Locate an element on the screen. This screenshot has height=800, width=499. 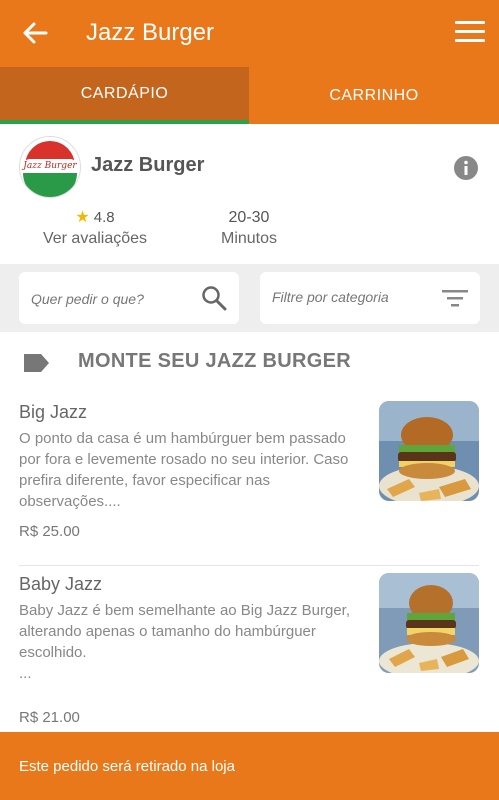
item-name: Baby Jazz is located at coordinates (61, 584).